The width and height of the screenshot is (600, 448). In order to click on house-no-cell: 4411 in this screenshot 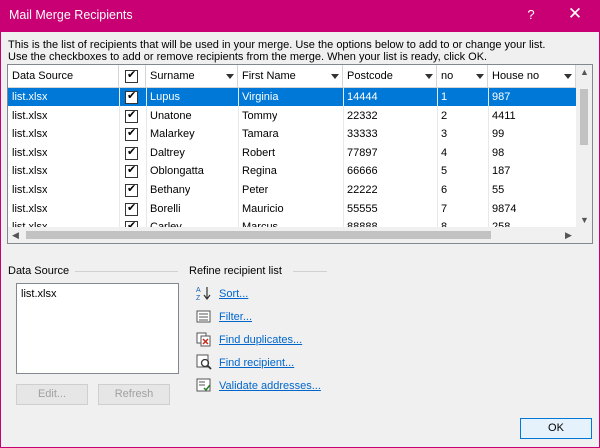, I will do `click(504, 115)`.